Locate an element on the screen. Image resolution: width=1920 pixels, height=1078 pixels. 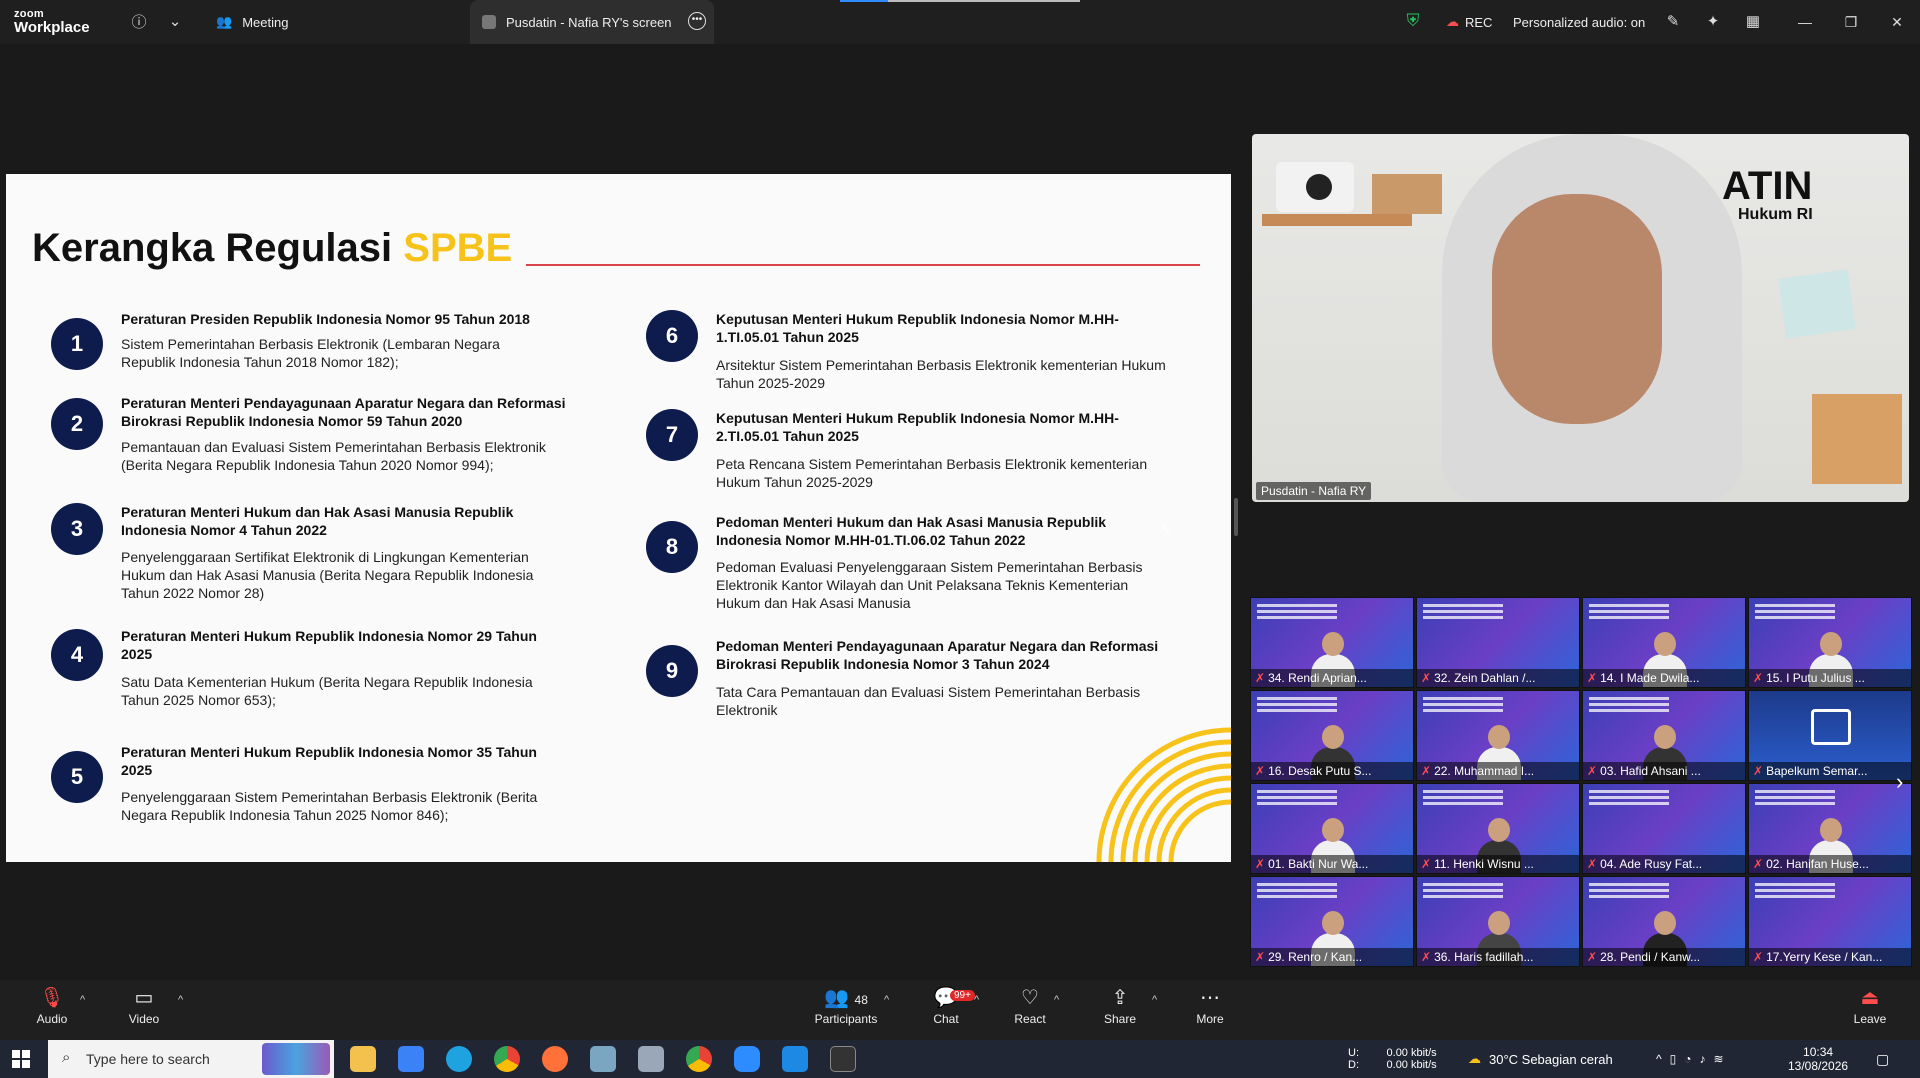
speaker-video: ATIN Hukum RI Pusdatin - Nafia RY is located at coordinates (1580, 318).